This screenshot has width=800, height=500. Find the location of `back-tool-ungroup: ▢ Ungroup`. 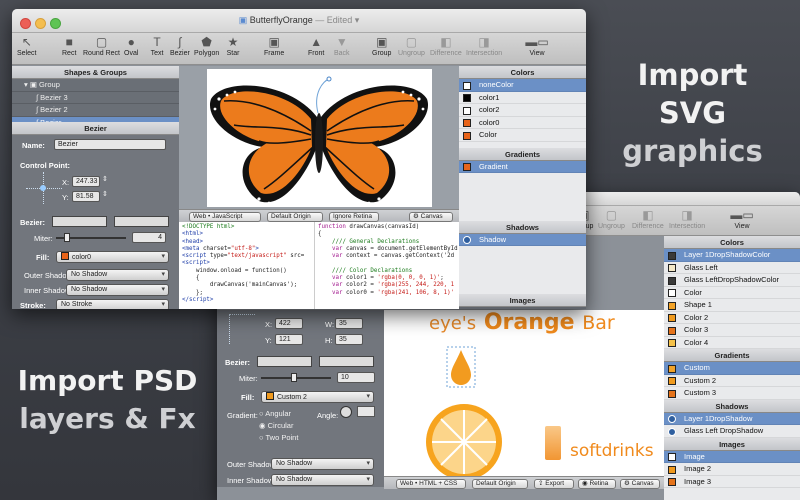

back-tool-ungroup: ▢ Ungroup is located at coordinates (611, 219).